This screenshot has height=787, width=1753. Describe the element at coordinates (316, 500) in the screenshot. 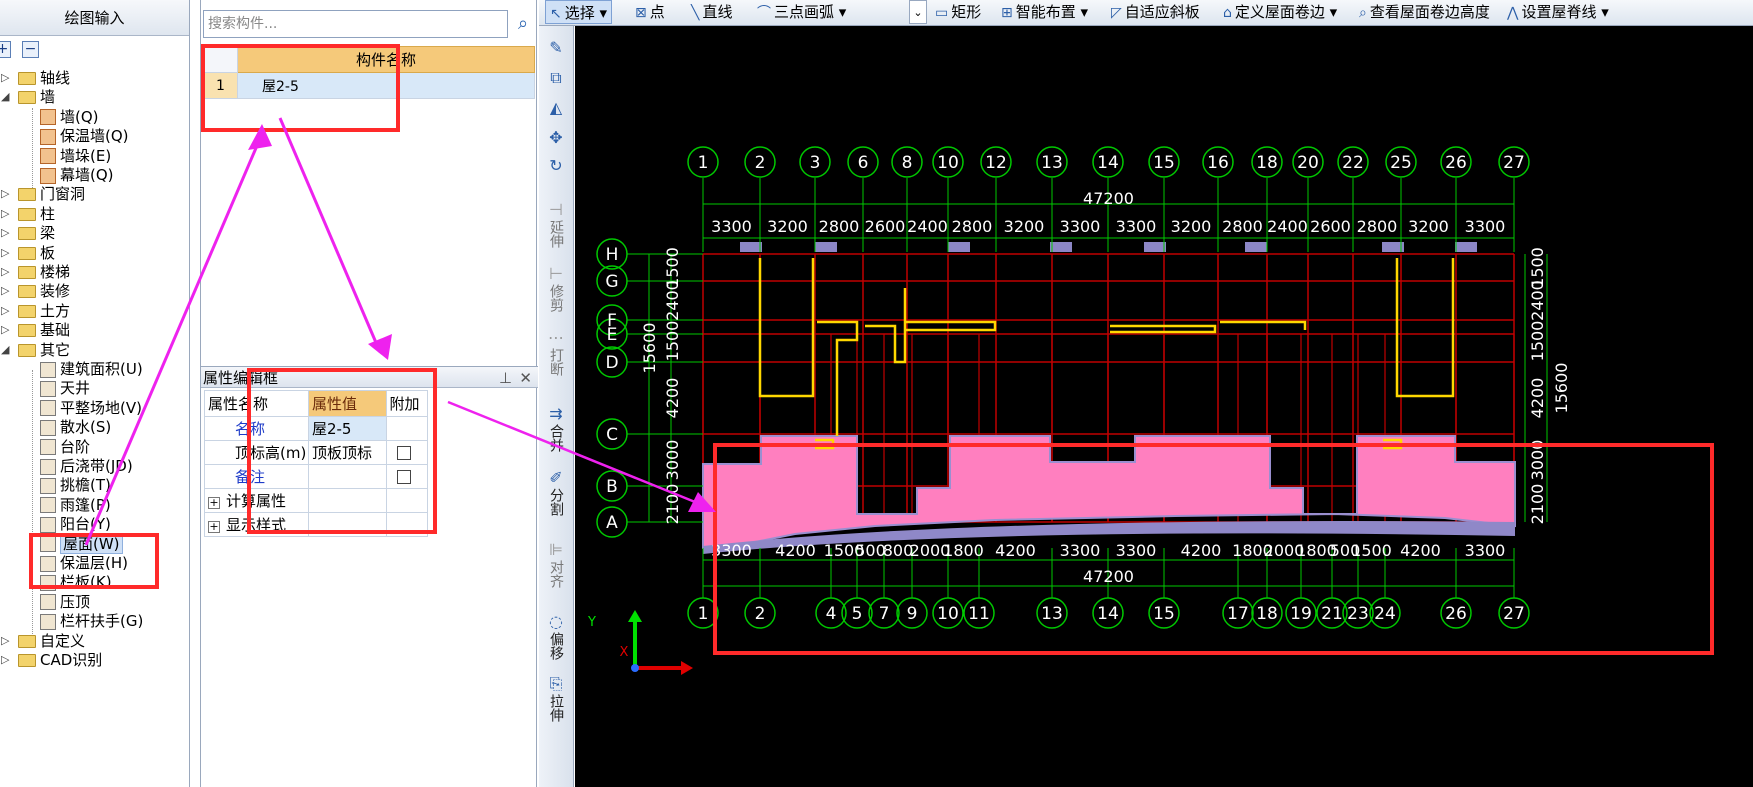

I see `property-row: + 计算属性` at that location.